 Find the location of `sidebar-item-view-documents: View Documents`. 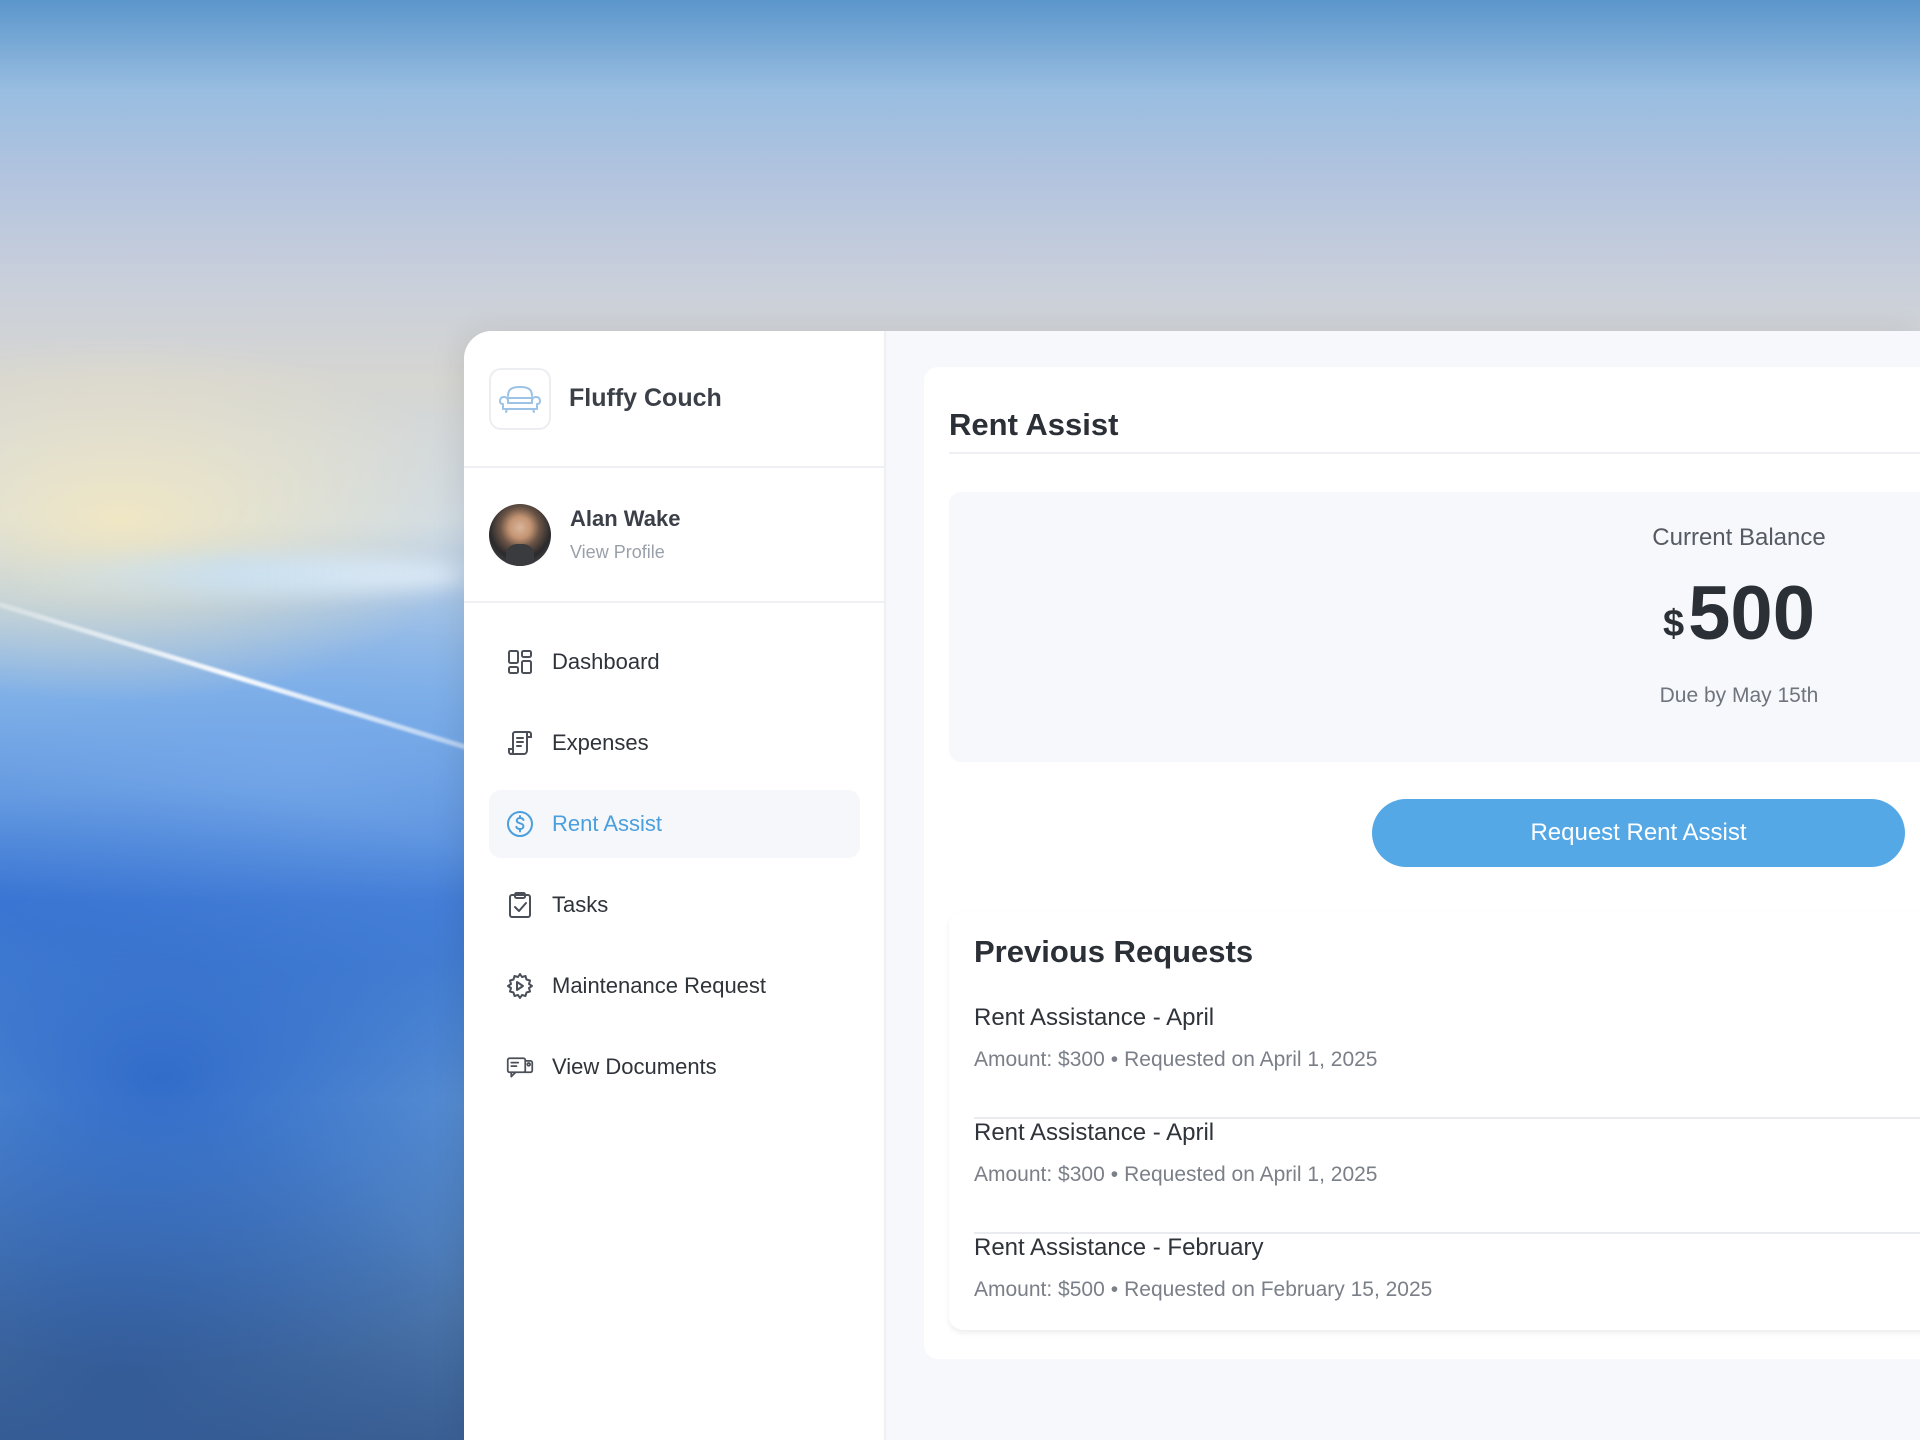

sidebar-item-view-documents: View Documents is located at coordinates (674, 1067).